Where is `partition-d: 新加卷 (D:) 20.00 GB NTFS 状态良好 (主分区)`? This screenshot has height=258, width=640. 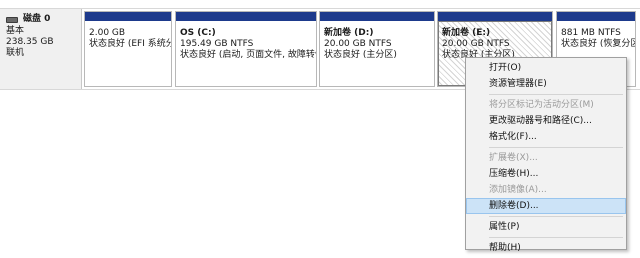
partition-d: 新加卷 (D:) 20.00 GB NTFS 状态良好 (主分区) is located at coordinates (377, 49).